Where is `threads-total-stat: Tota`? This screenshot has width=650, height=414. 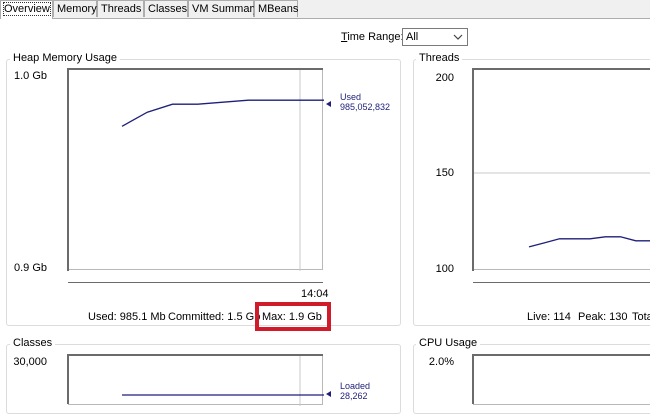 threads-total-stat: Tota is located at coordinates (641, 317).